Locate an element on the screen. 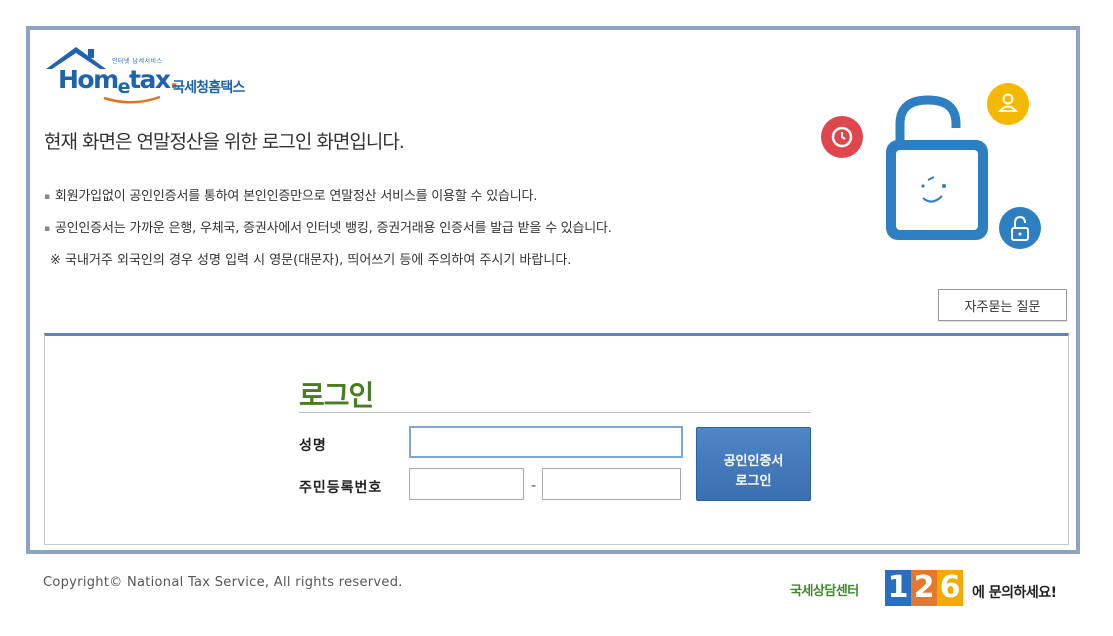 Image resolution: width=1113 pixels, height=636 pixels. digit-6: 6 is located at coordinates (950, 588).